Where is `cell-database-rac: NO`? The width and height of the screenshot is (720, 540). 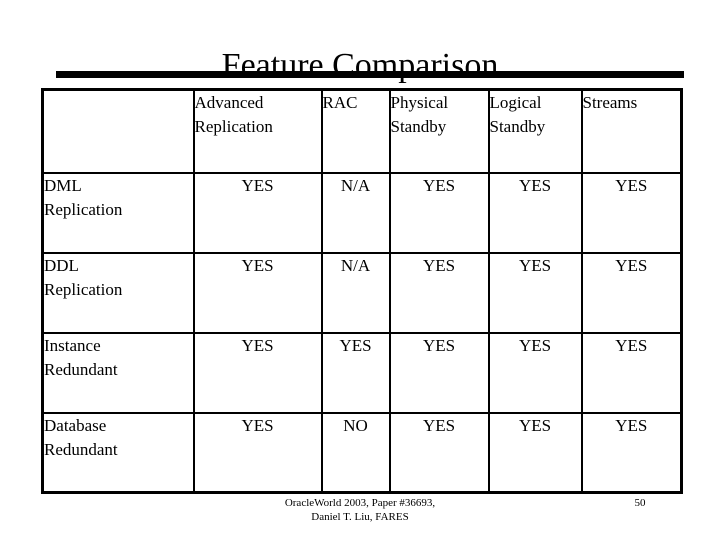
cell-database-rac: NO is located at coordinates (355, 452).